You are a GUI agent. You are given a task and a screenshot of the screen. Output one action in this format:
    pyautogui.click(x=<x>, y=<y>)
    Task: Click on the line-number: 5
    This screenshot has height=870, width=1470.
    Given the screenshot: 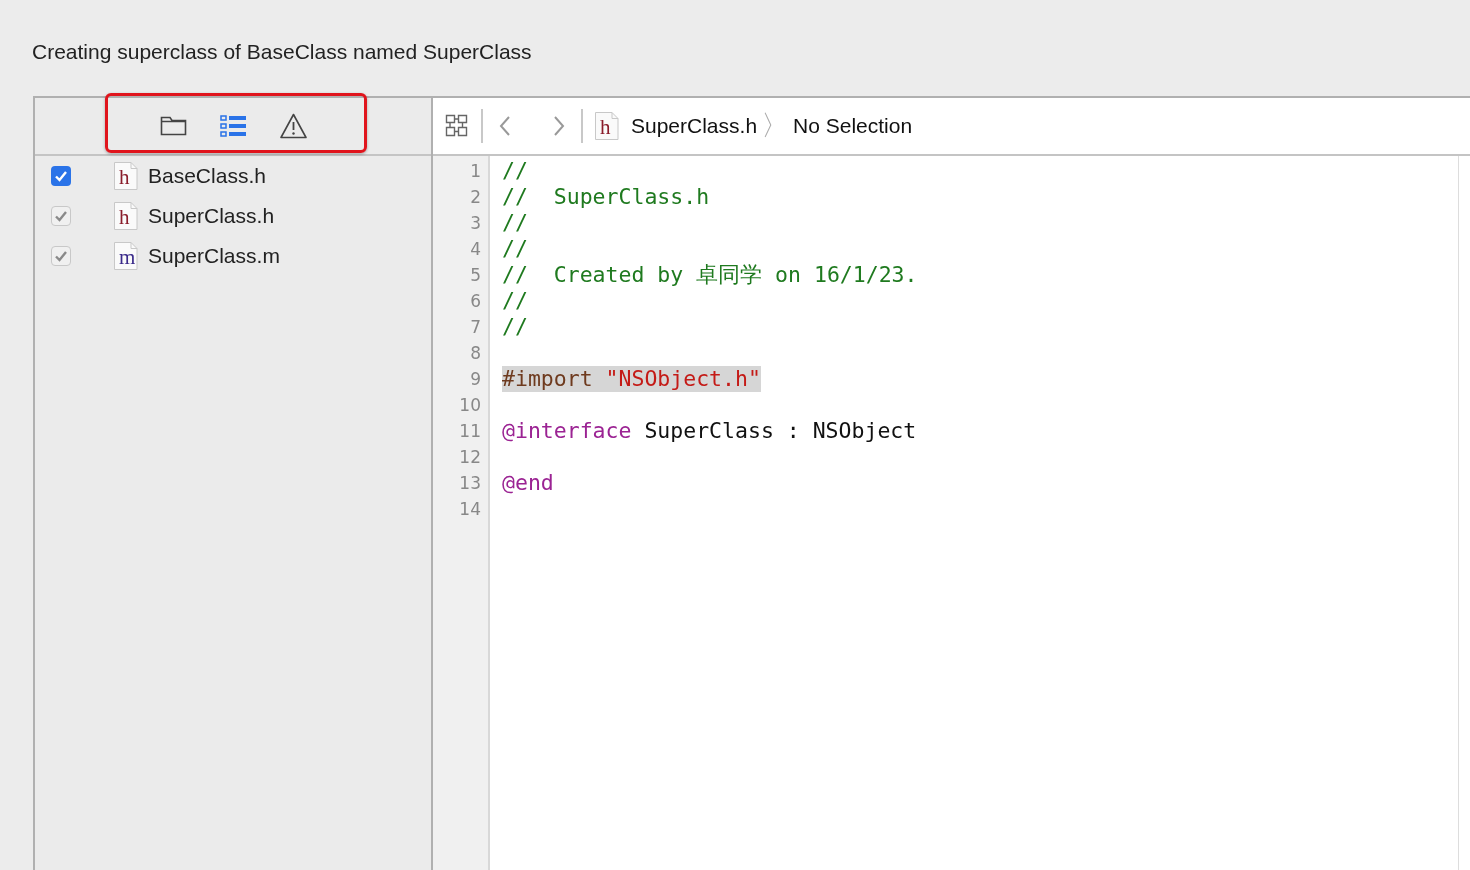 What is the action you would take?
    pyautogui.click(x=475, y=275)
    